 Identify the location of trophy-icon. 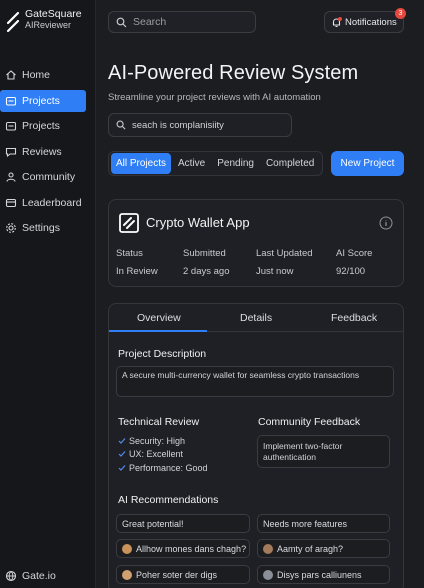
(11, 202).